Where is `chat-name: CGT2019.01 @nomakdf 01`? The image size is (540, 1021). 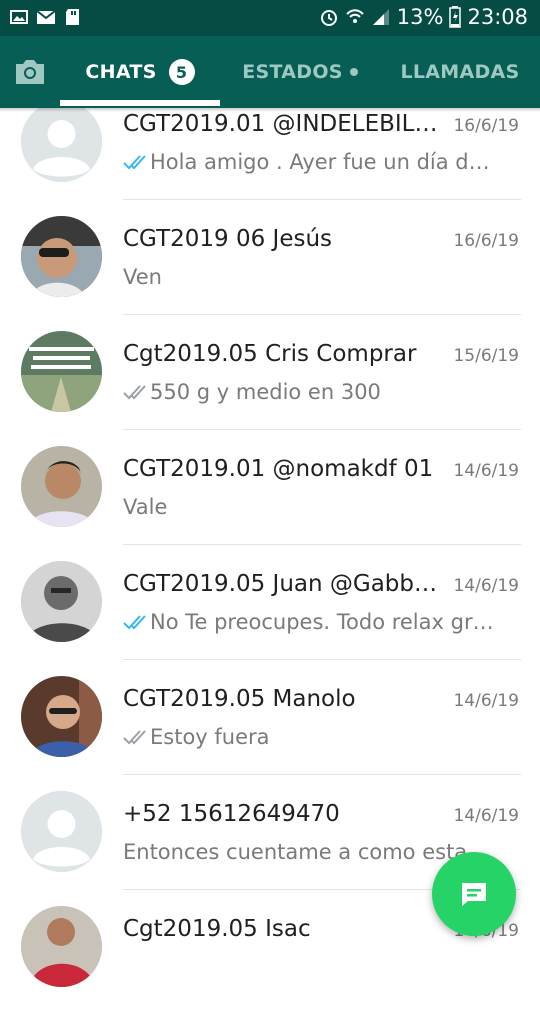
chat-name: CGT2019.01 @nomakdf 01 is located at coordinates (278, 469).